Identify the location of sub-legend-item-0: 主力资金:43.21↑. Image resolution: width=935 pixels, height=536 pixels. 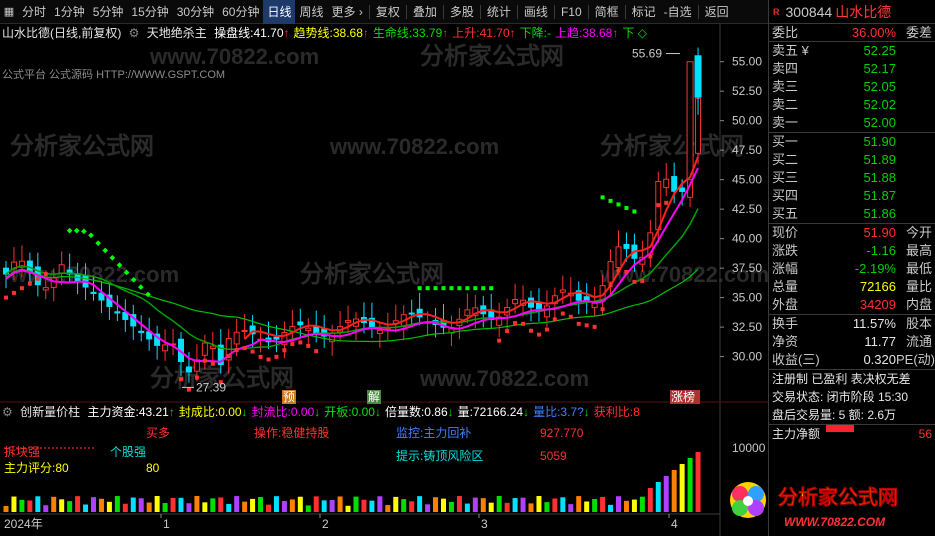
(130, 412).